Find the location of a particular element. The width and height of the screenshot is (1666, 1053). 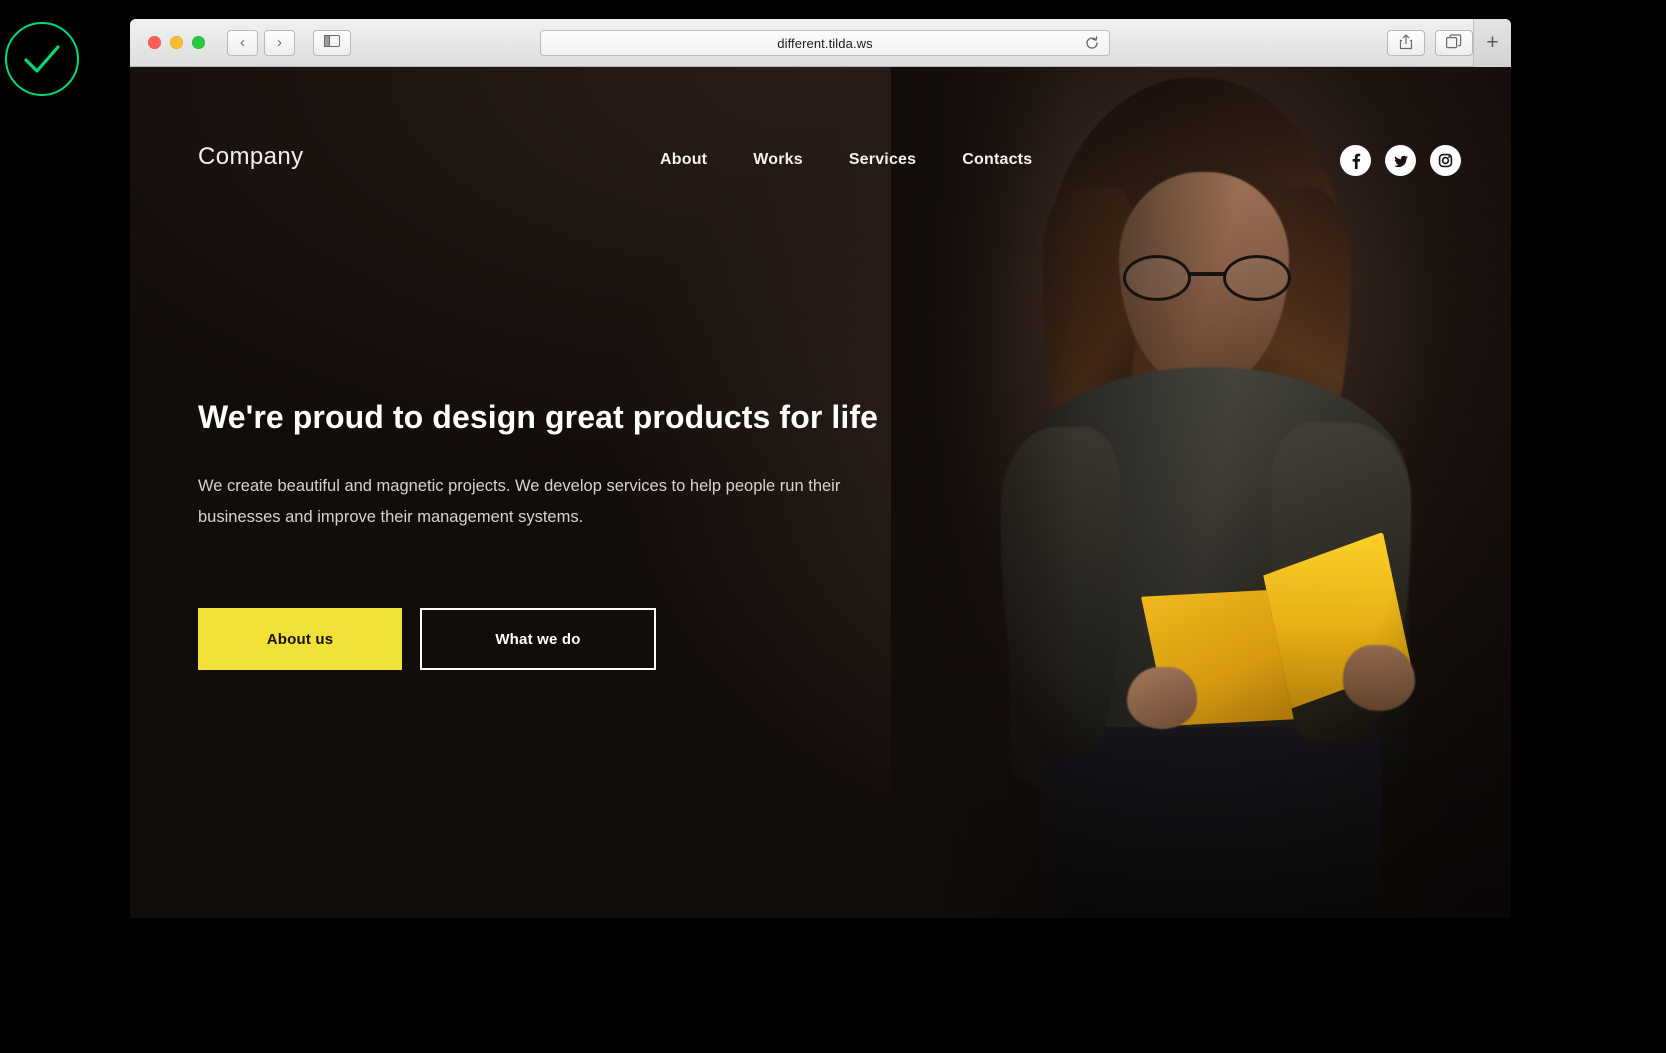

minimize-window-button is located at coordinates (176, 42).